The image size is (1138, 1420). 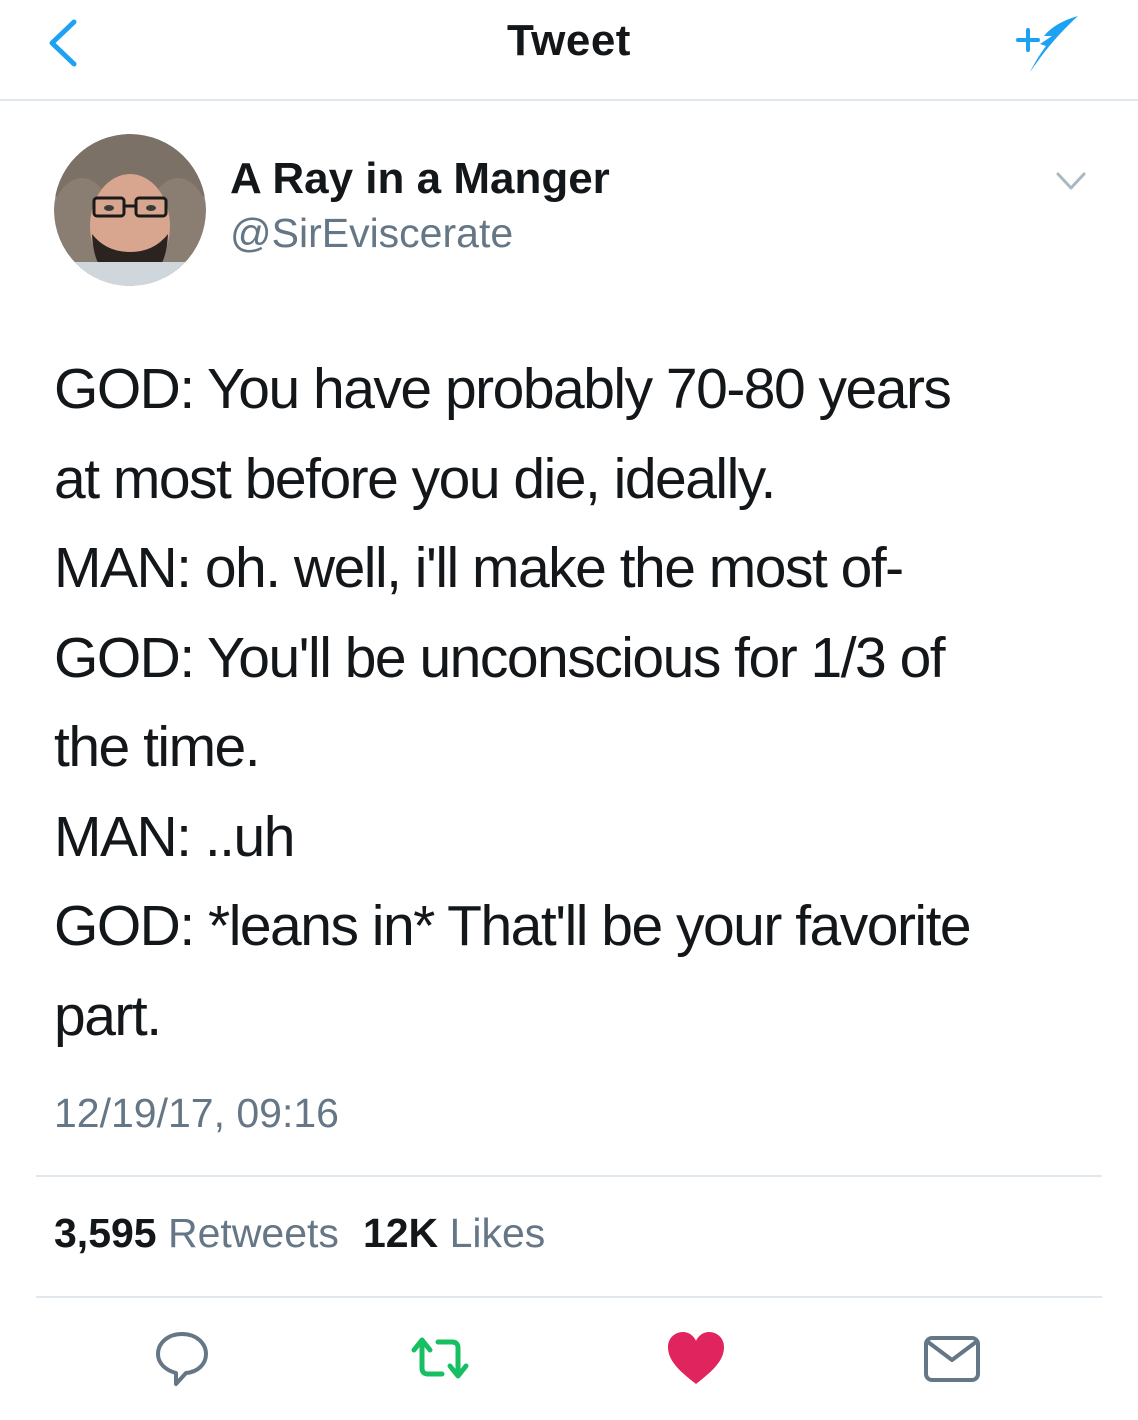 I want to click on tweet-text-line: GOD: You have probably 70-80 years, so click(x=503, y=389).